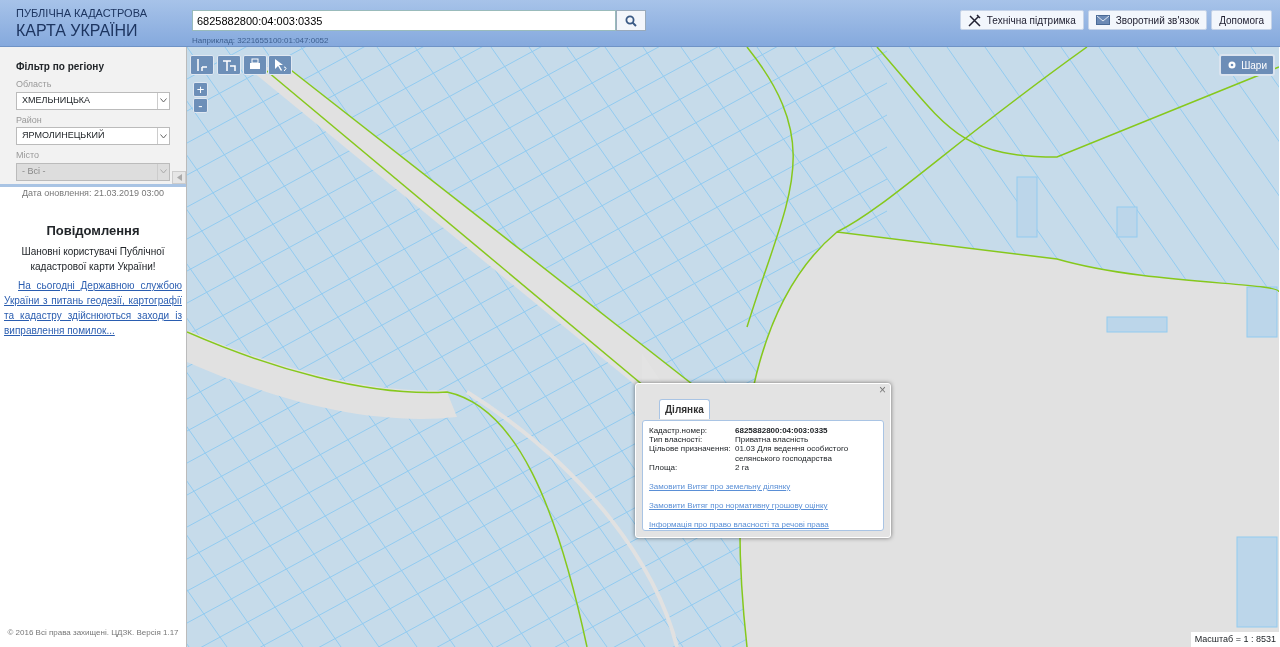  What do you see at coordinates (763, 486) in the screenshot?
I see `popup-link: Замовити Витяг про земельну ділянку` at bounding box center [763, 486].